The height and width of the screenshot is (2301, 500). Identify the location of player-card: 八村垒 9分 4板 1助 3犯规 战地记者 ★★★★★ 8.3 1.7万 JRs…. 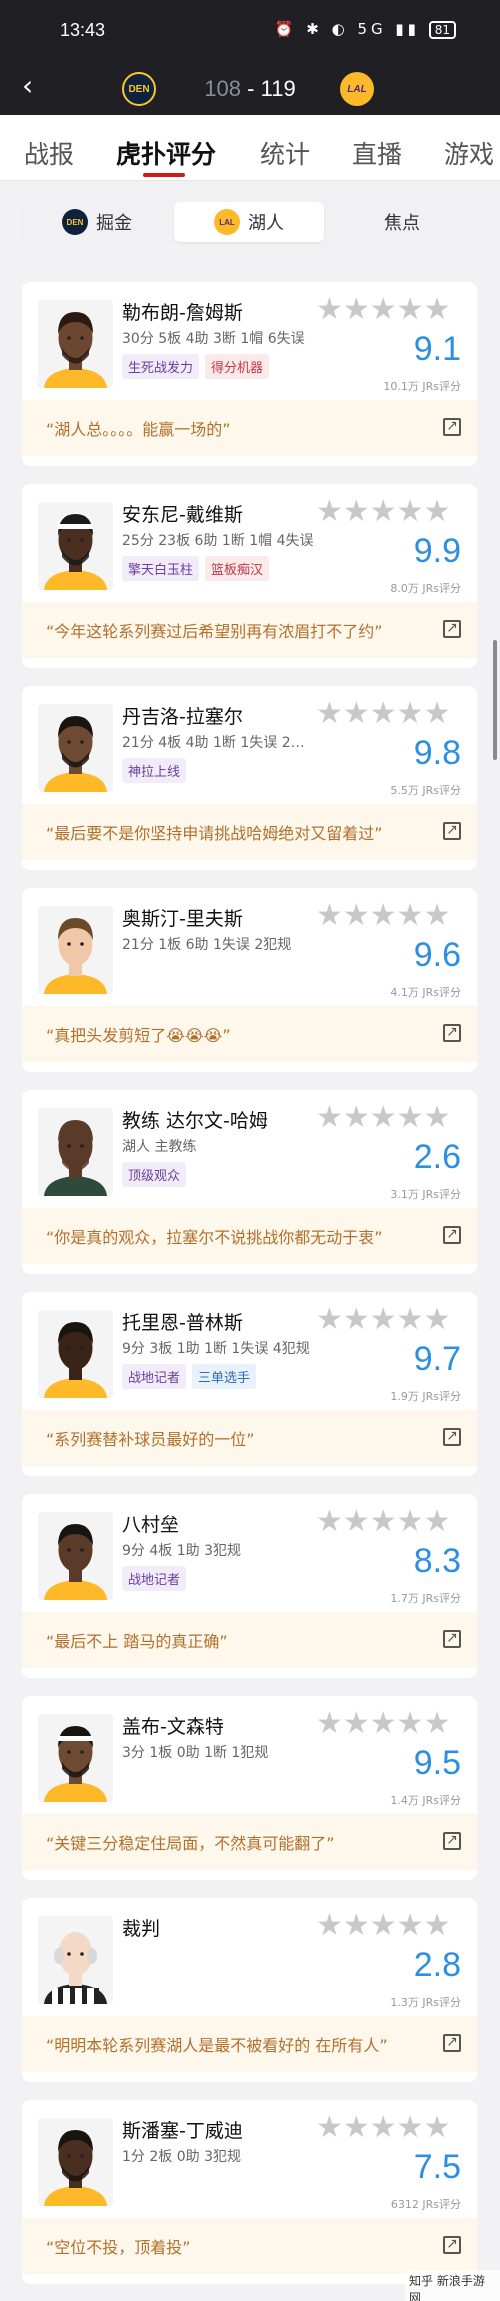
(249, 1586).